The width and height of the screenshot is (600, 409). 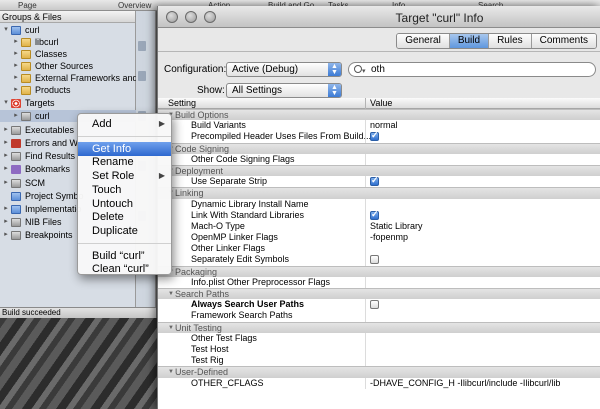 I want to click on value-column-header: Value, so click(x=381, y=103).